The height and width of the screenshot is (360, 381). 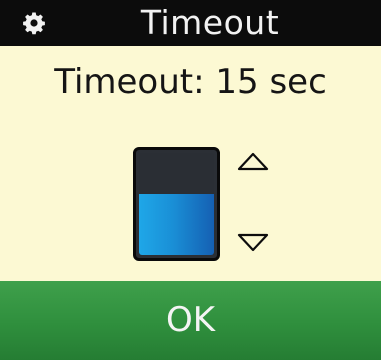 I want to click on level-bar-track, so click(x=176, y=204).